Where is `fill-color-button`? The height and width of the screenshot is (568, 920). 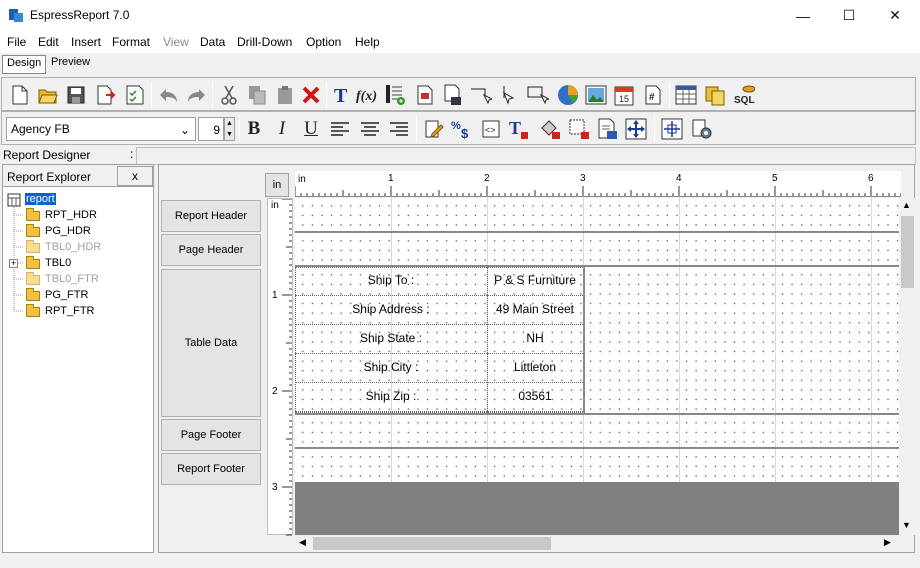
fill-color-button is located at coordinates (550, 129).